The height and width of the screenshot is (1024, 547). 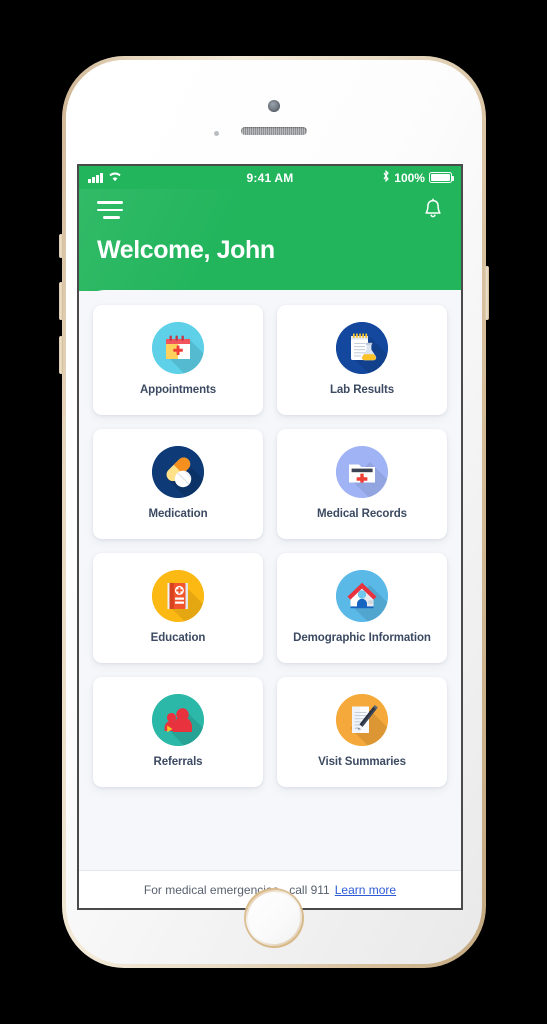 I want to click on tile-label: Demographic Information, so click(x=362, y=638).